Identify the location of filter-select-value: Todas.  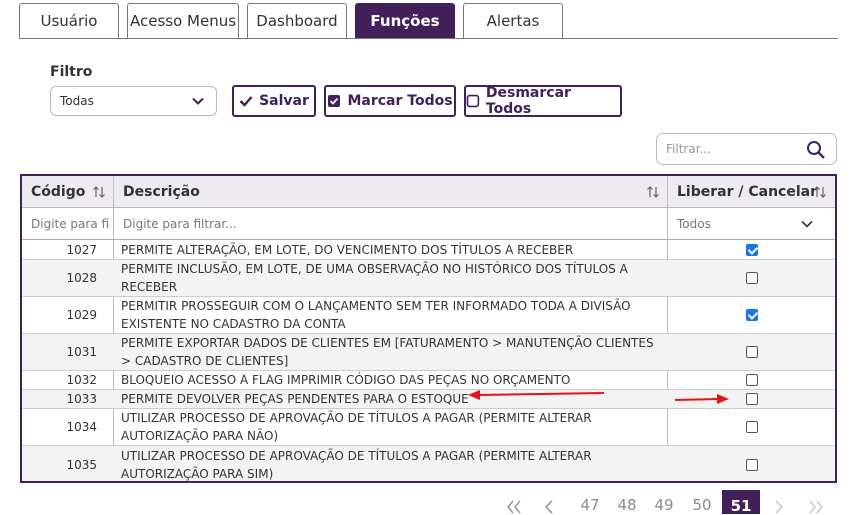
(77, 101).